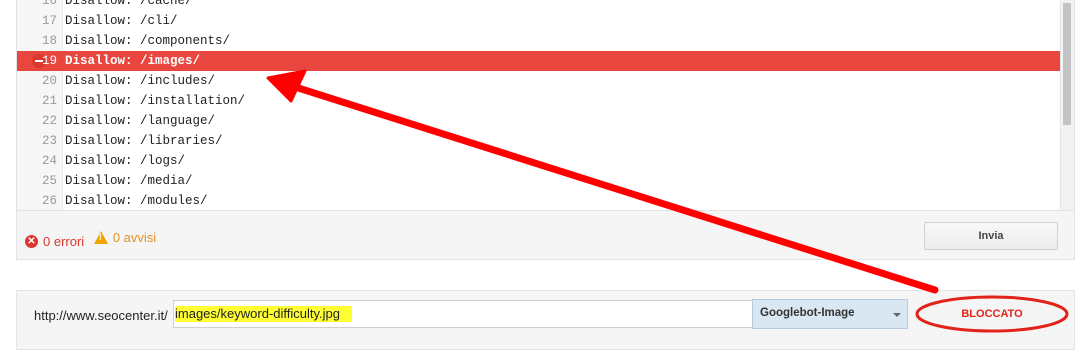  I want to click on editor-scrollbar, so click(1067, 105).